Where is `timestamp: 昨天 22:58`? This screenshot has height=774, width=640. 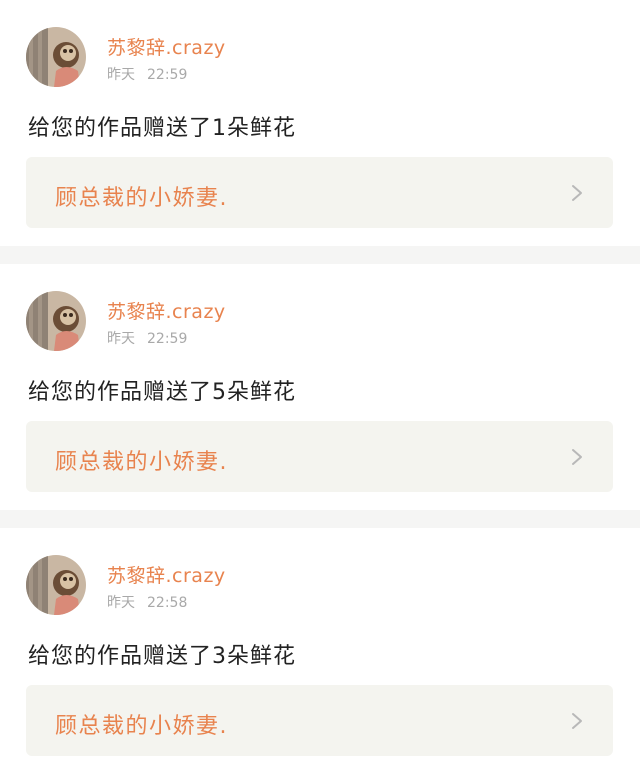
timestamp: 昨天 22:58 is located at coordinates (147, 602).